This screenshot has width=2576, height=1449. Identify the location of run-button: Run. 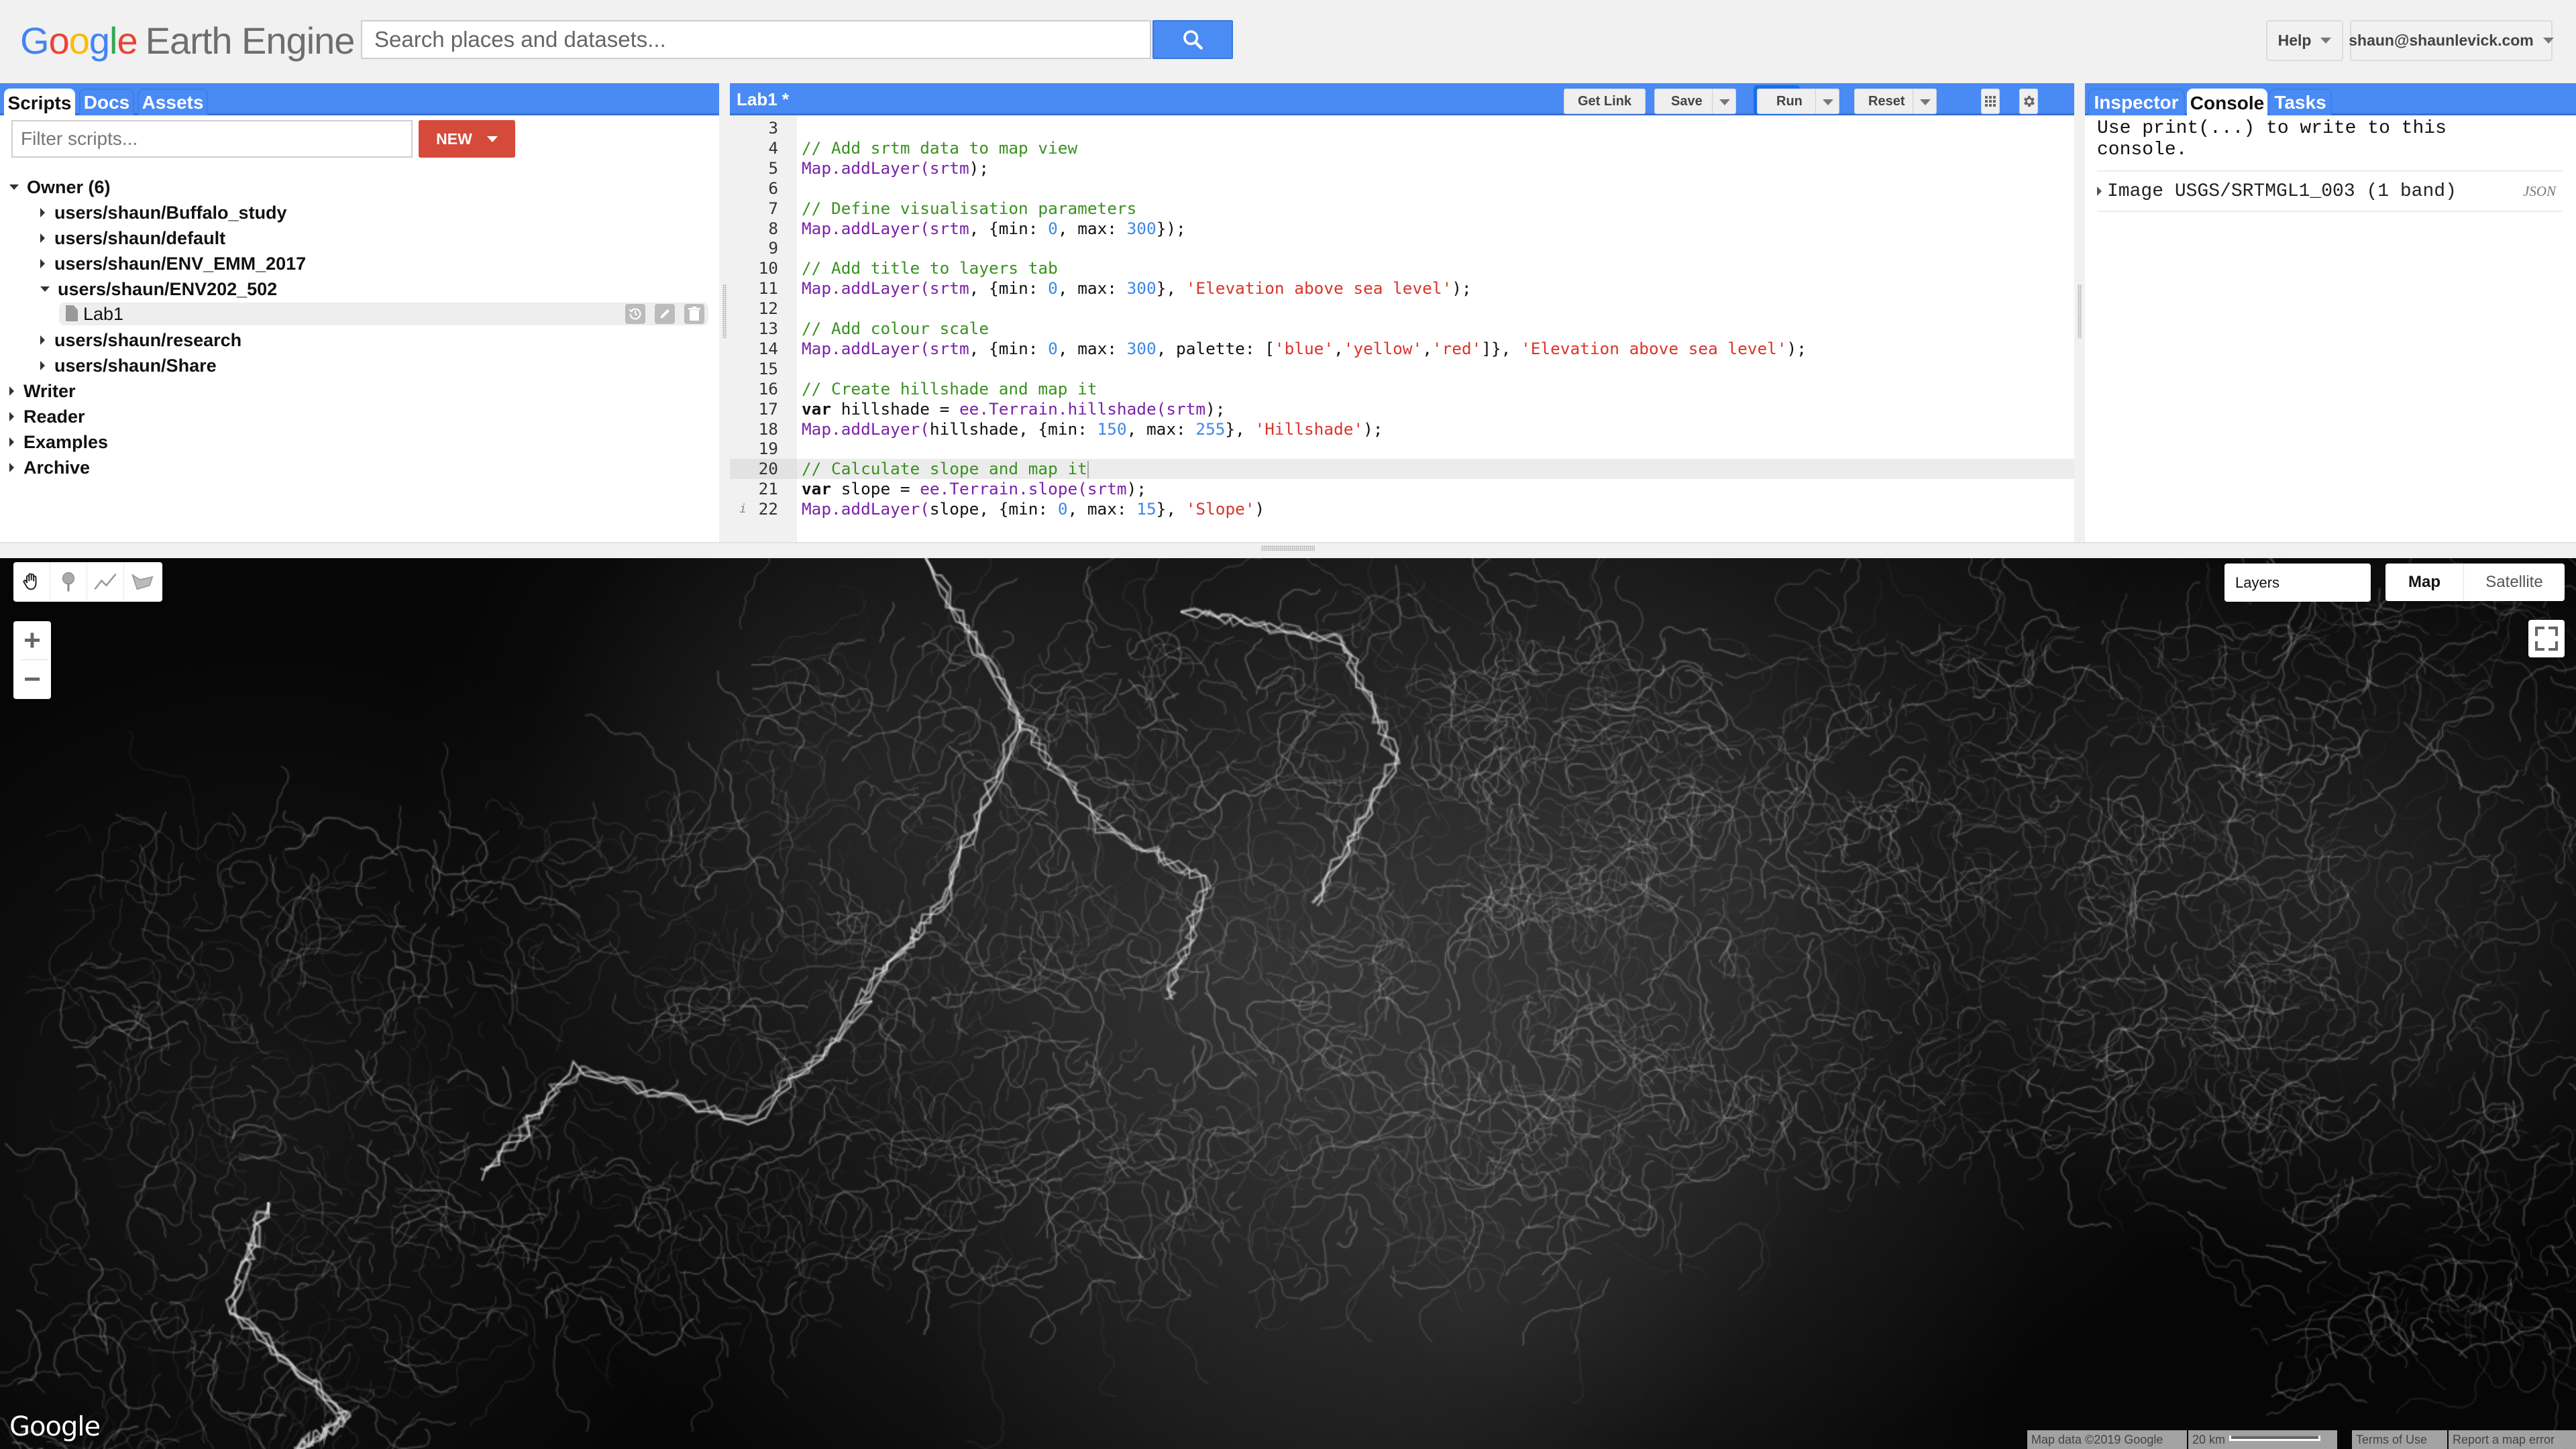
(1798, 101).